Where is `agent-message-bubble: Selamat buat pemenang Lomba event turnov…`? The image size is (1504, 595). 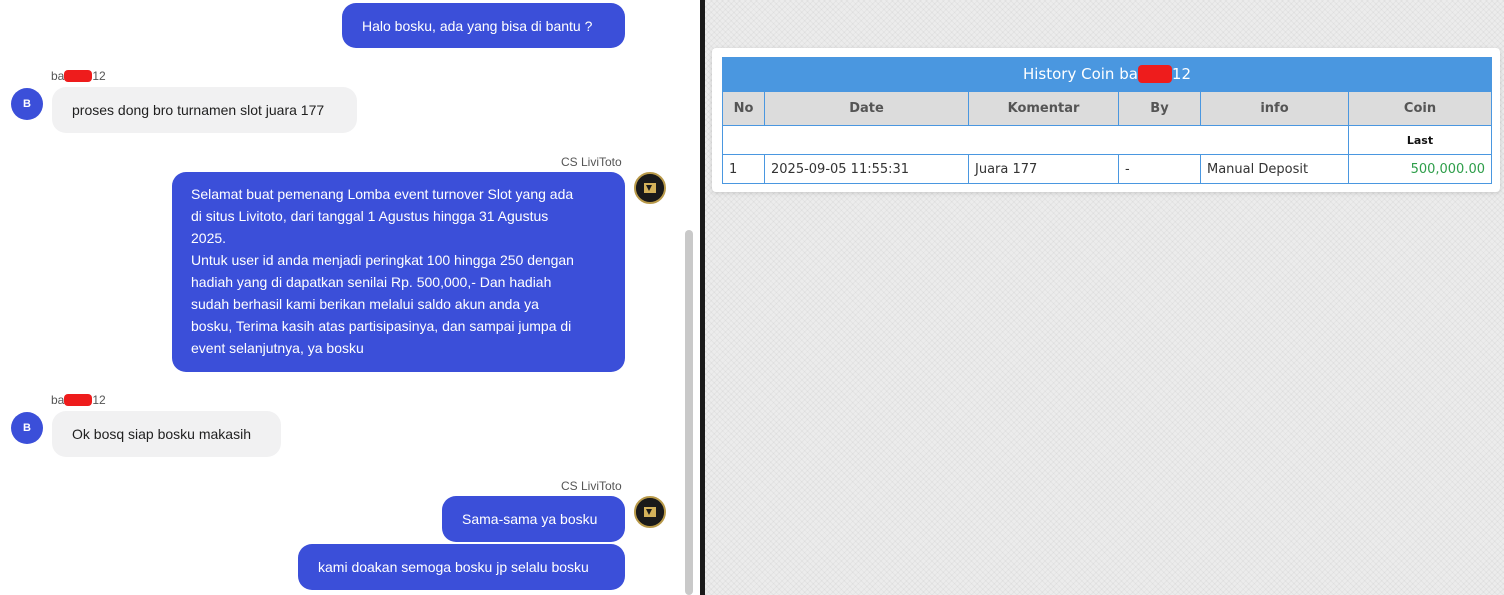 agent-message-bubble: Selamat buat pemenang Lomba event turnov… is located at coordinates (398, 272).